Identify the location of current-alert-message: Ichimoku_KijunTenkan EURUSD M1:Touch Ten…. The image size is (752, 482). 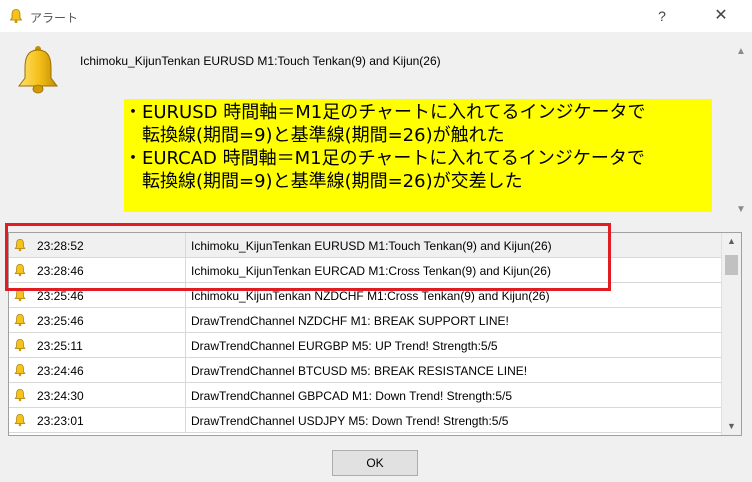
(260, 61).